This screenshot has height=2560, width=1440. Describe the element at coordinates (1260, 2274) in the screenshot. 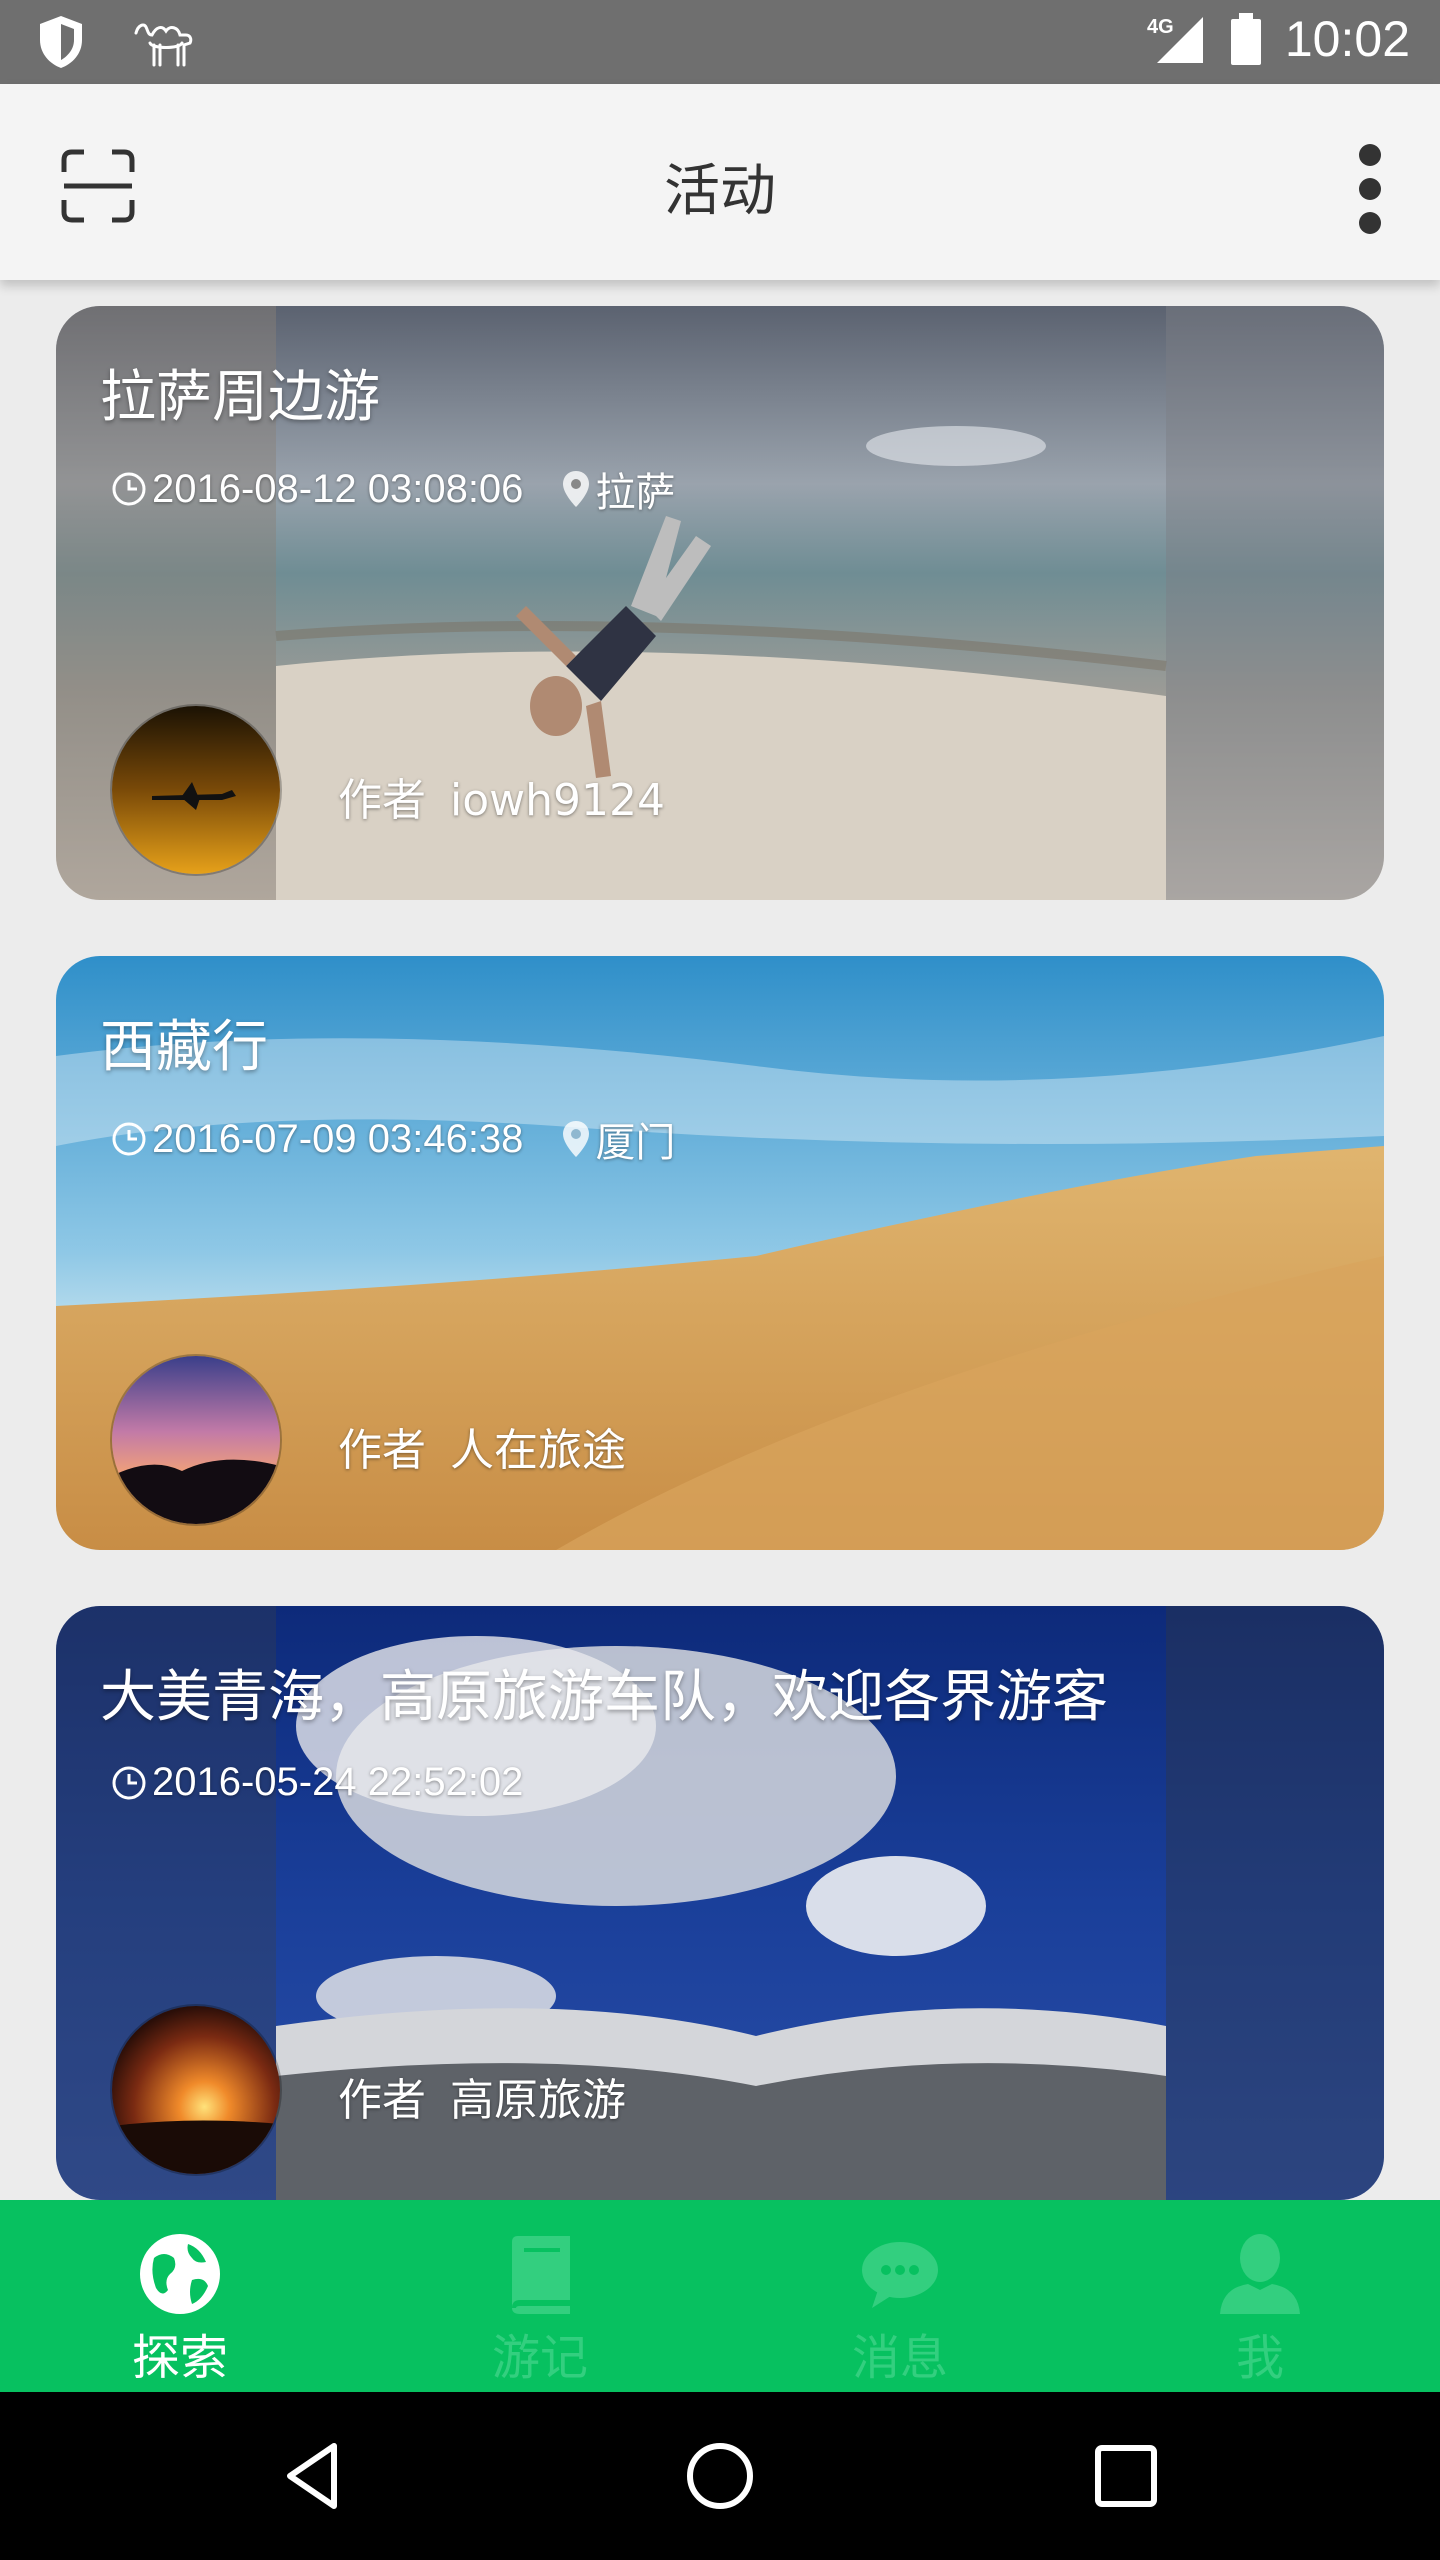

I see `person-icon` at that location.